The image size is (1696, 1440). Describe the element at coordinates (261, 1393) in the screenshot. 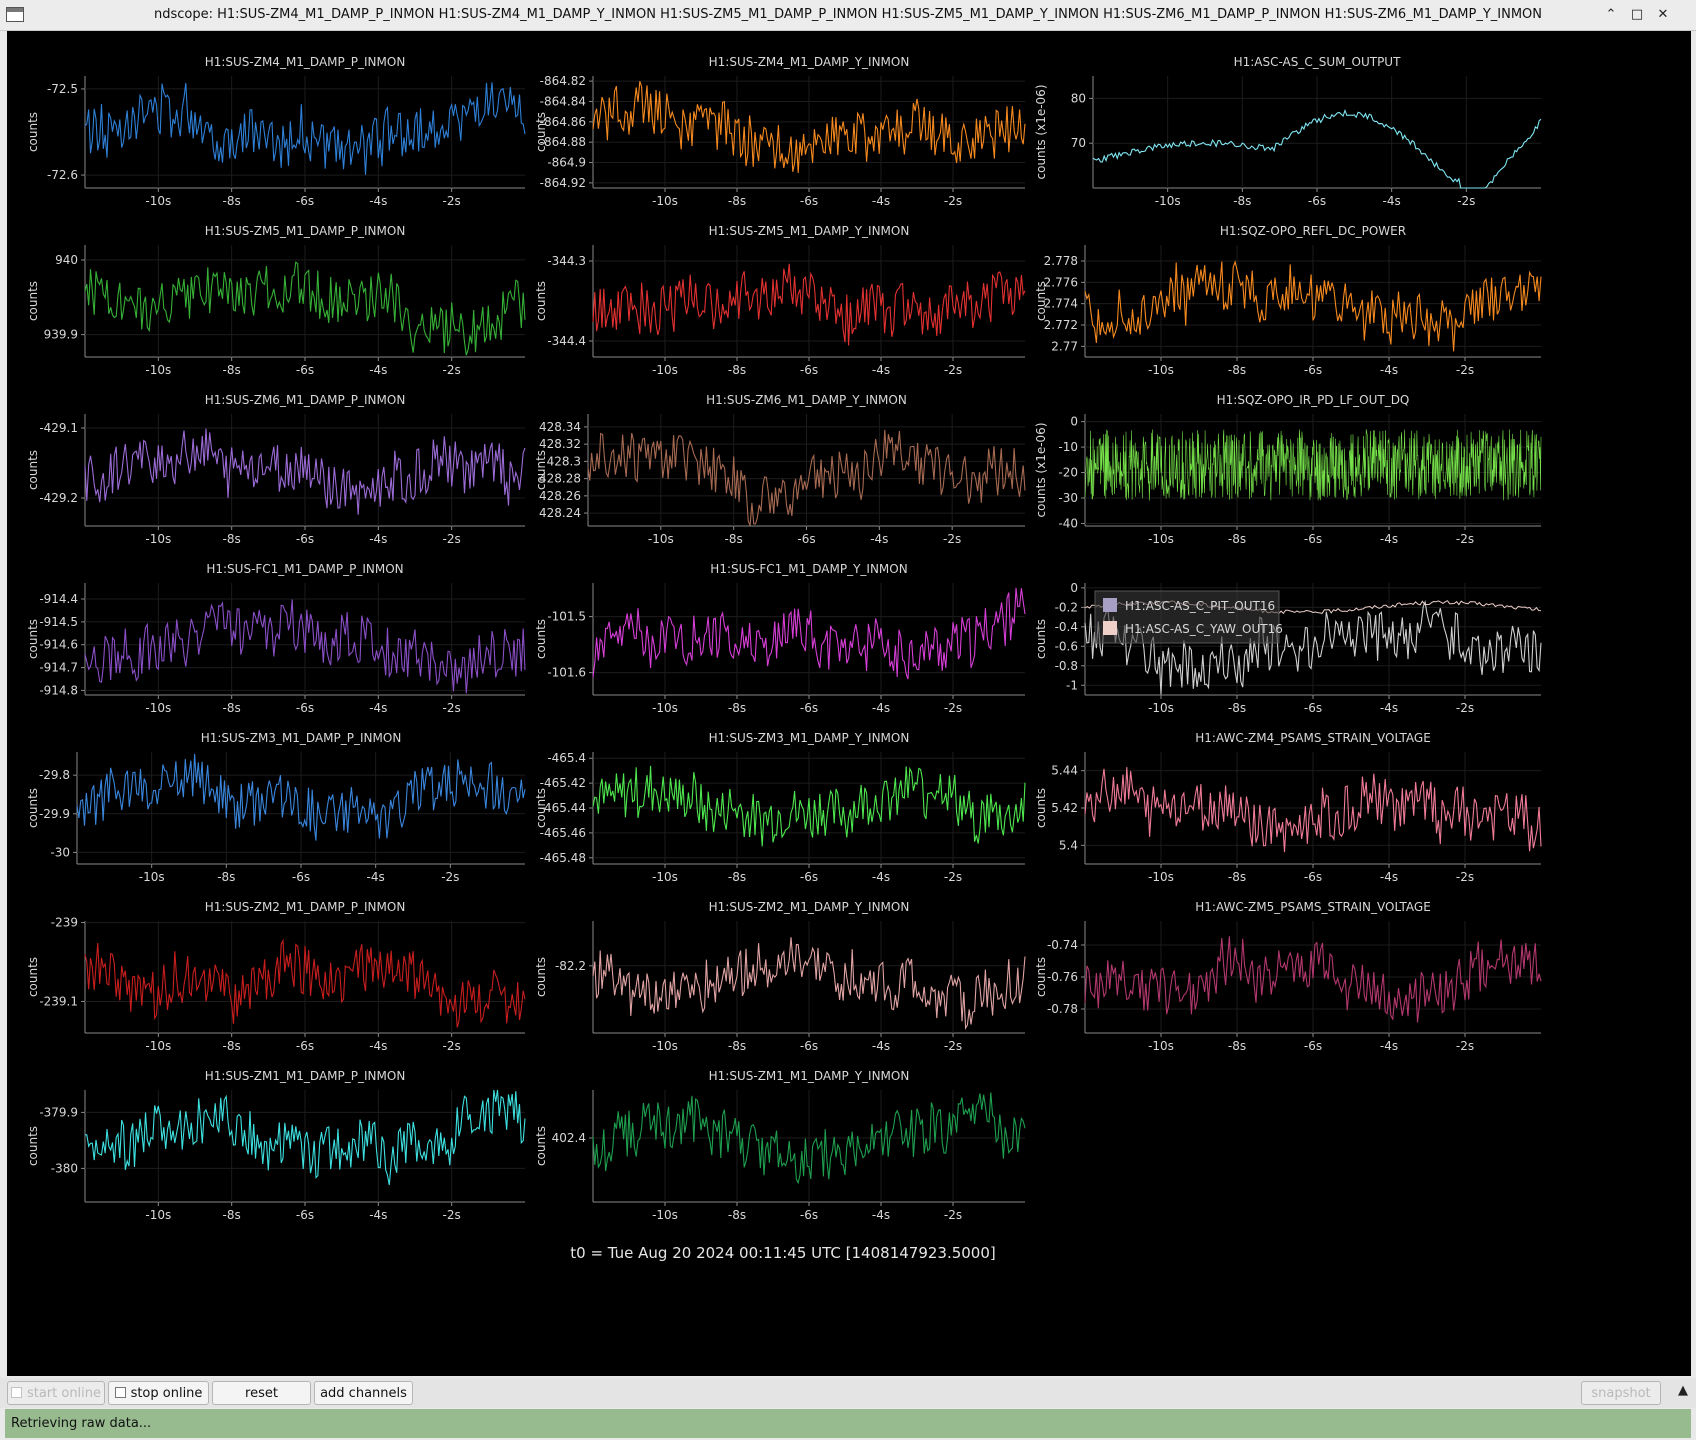

I see `reset-button: reset` at that location.